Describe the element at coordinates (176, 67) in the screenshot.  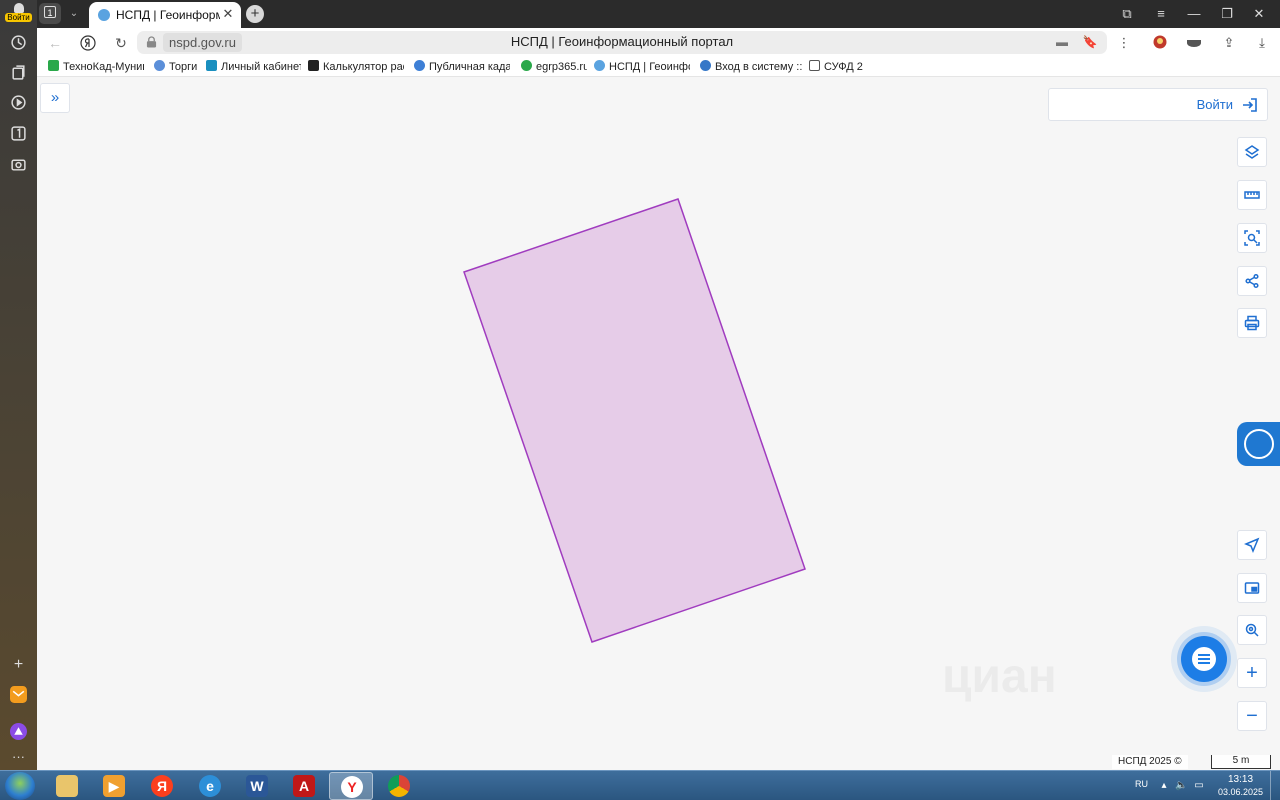
I see `bookmark-item: Торги` at that location.